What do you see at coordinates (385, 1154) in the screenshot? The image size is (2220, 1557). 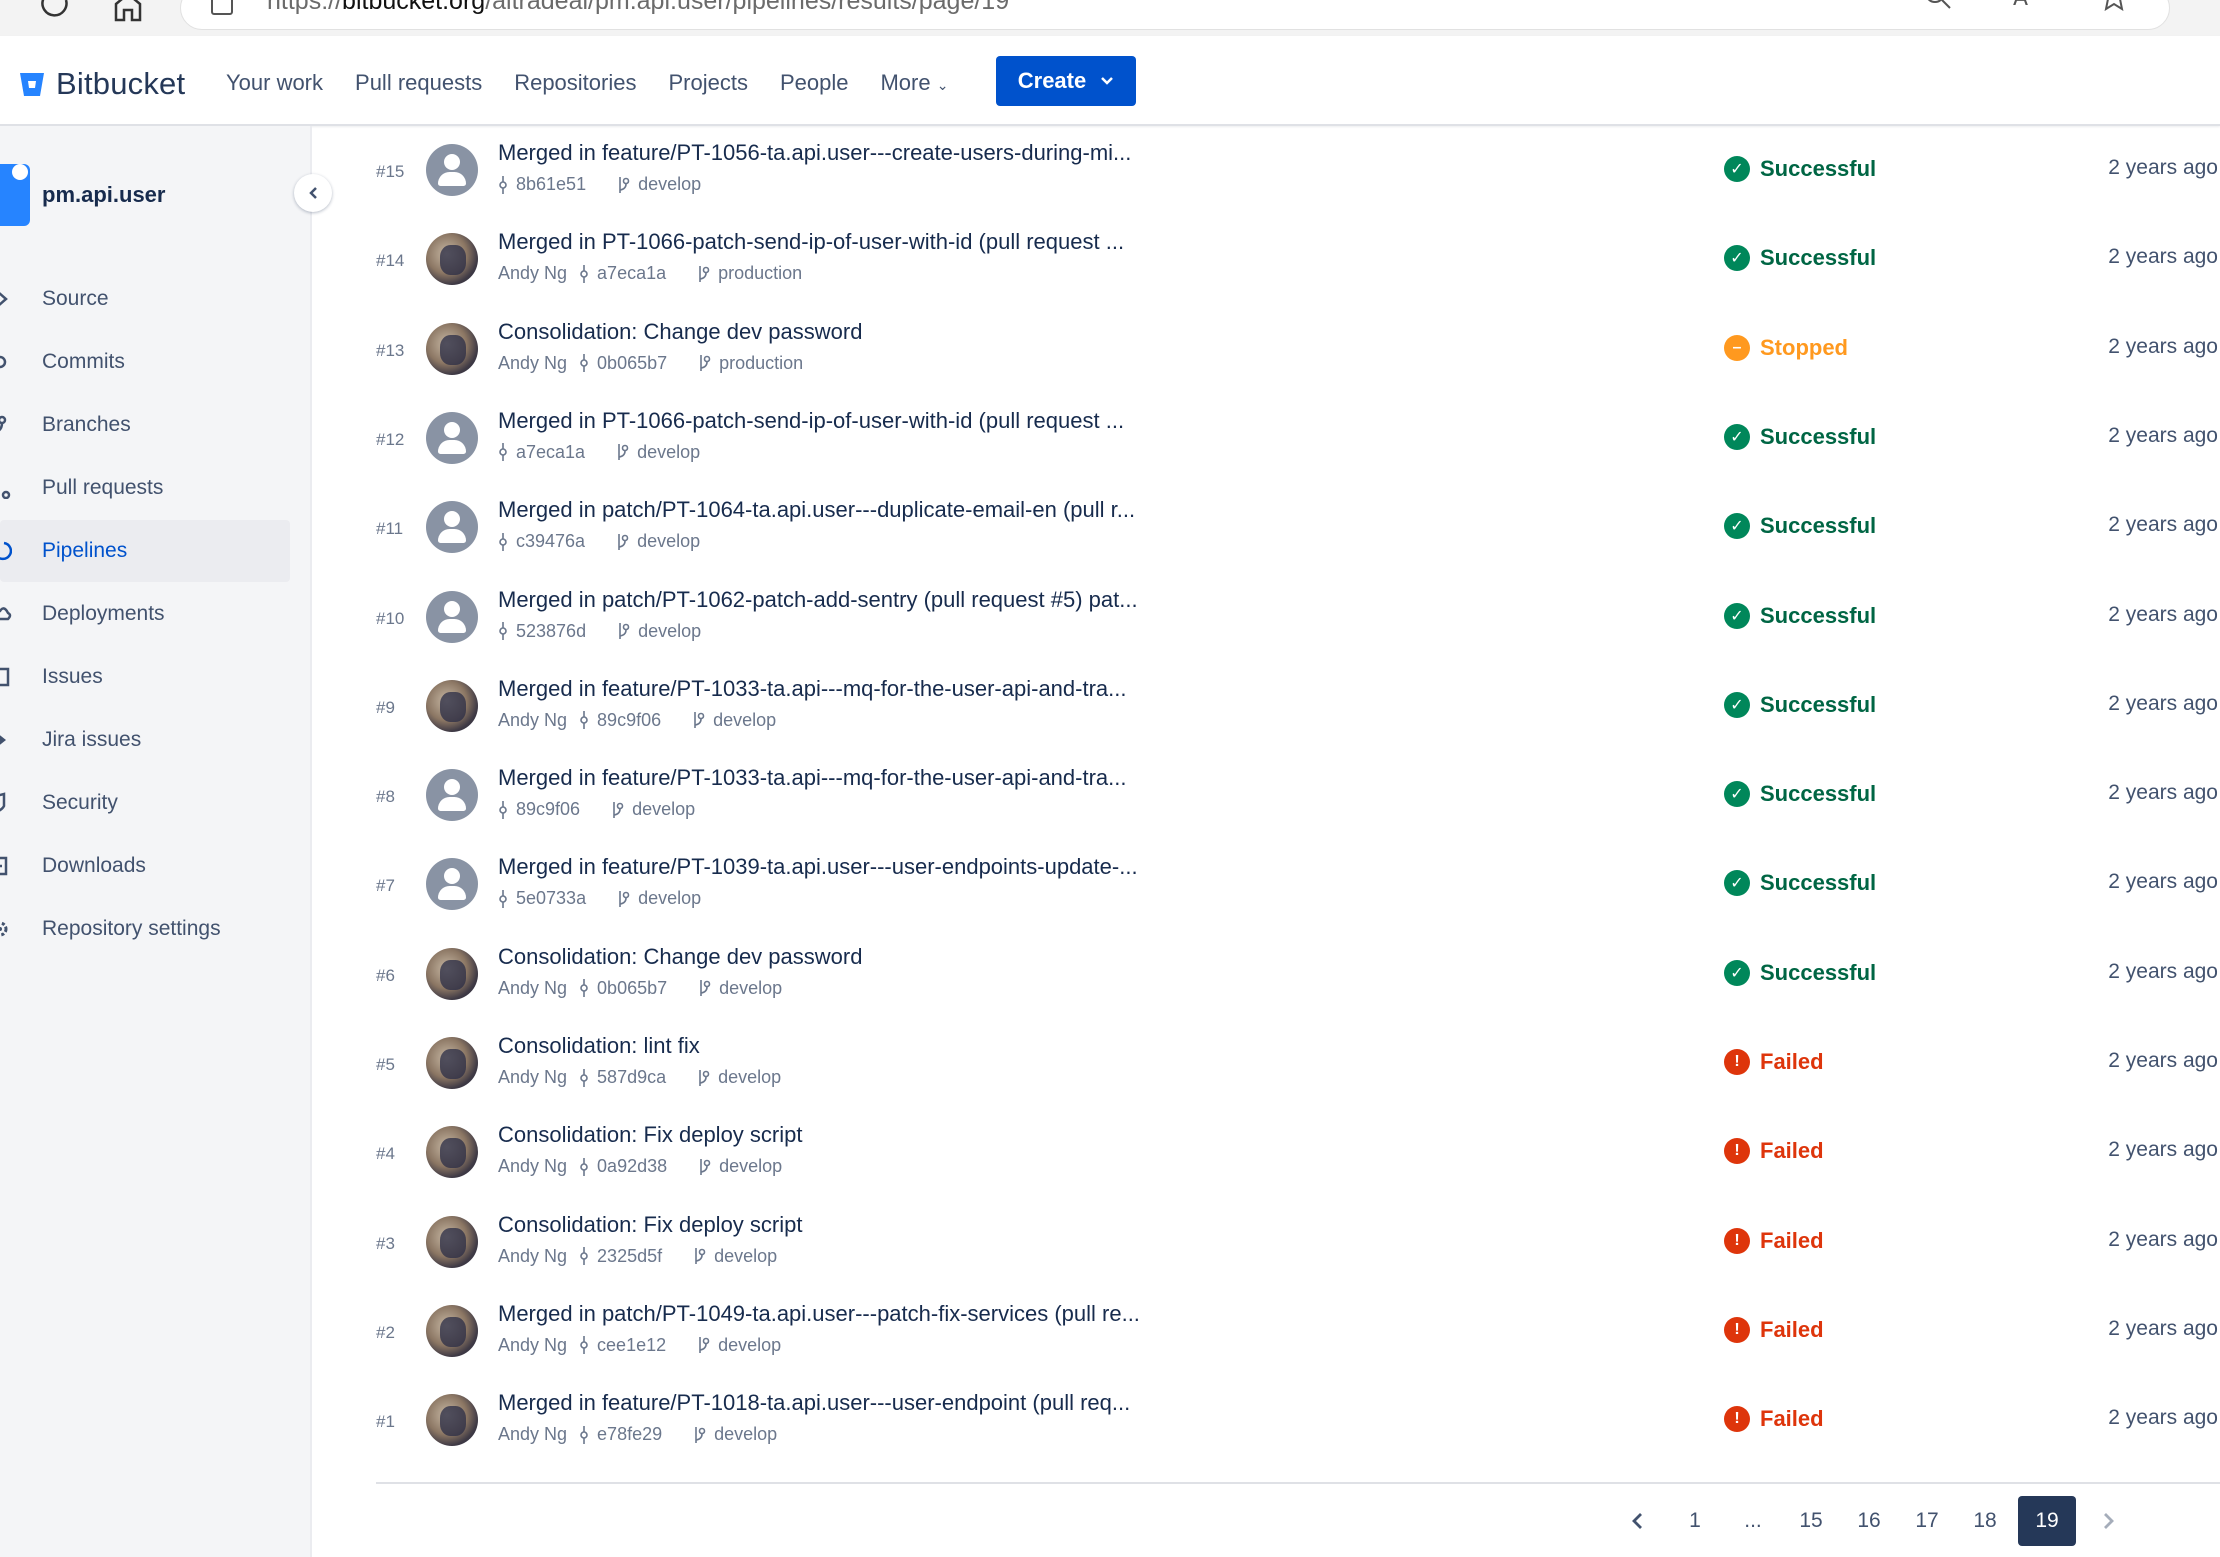 I see `pipeline-number: #4` at bounding box center [385, 1154].